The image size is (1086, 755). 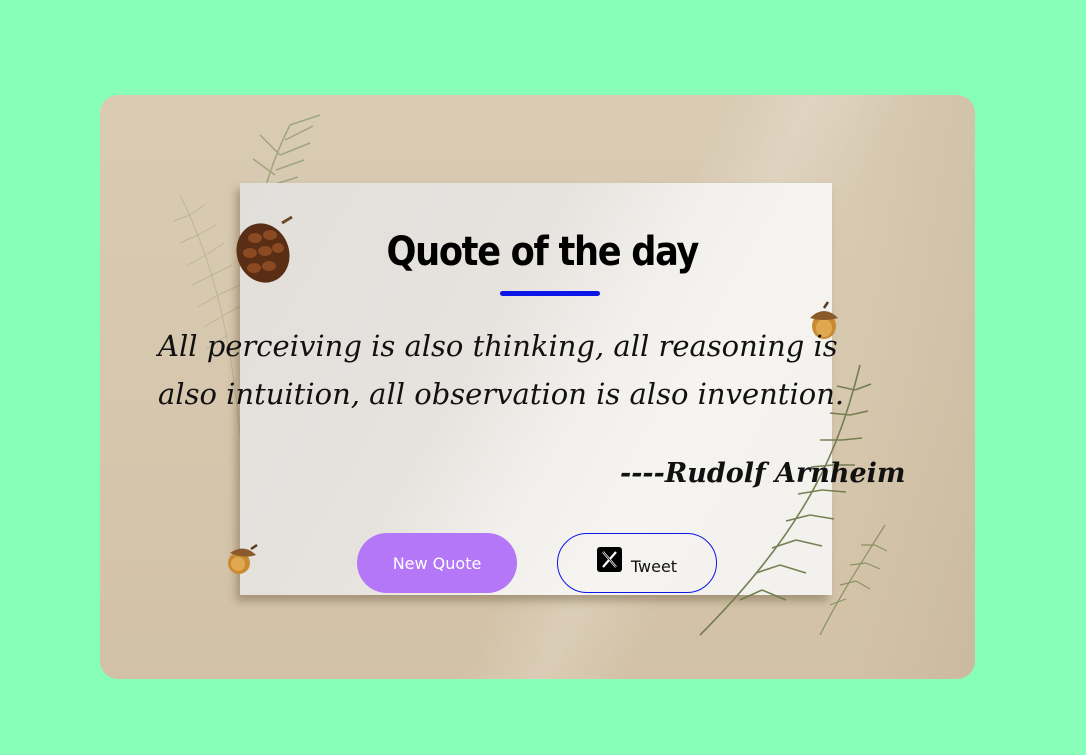 What do you see at coordinates (542, 252) in the screenshot?
I see `page-title: Quote of the day` at bounding box center [542, 252].